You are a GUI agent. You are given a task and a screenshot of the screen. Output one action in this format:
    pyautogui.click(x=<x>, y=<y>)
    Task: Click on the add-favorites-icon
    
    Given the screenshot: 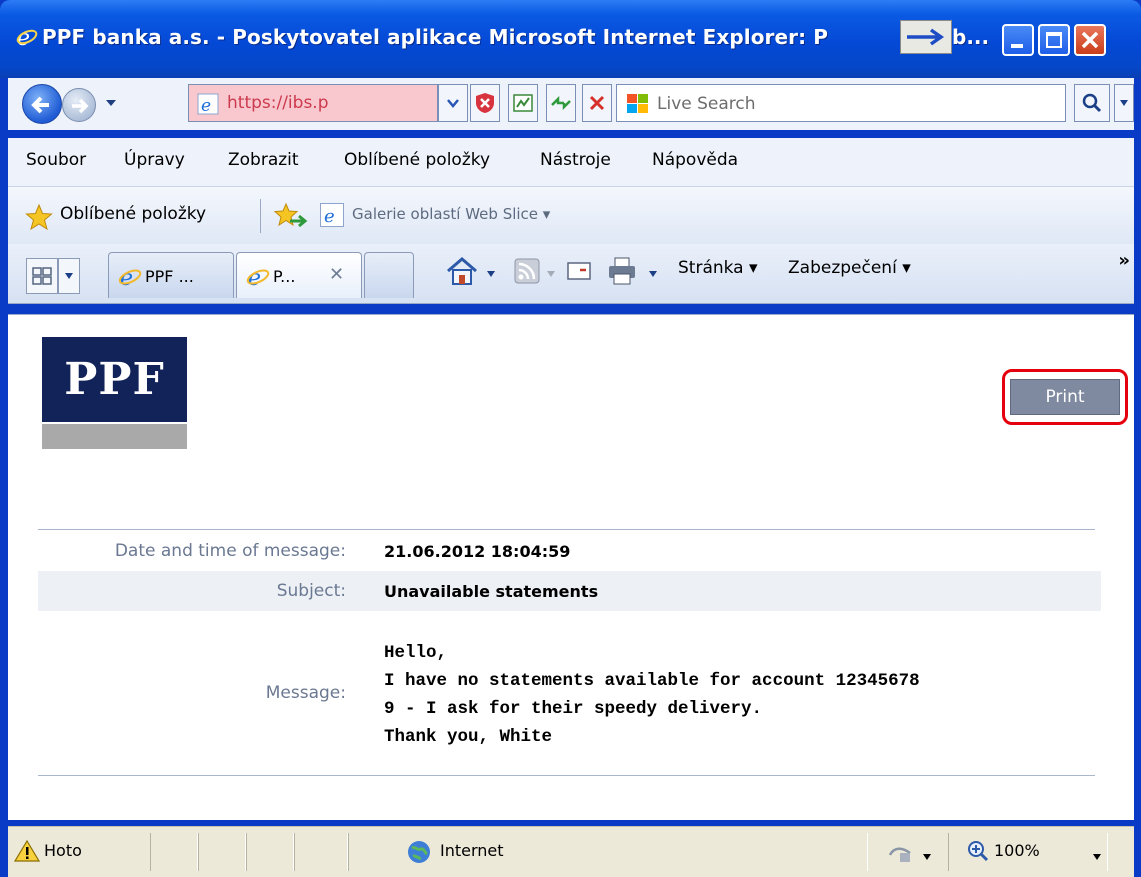 What is the action you would take?
    pyautogui.click(x=290, y=216)
    